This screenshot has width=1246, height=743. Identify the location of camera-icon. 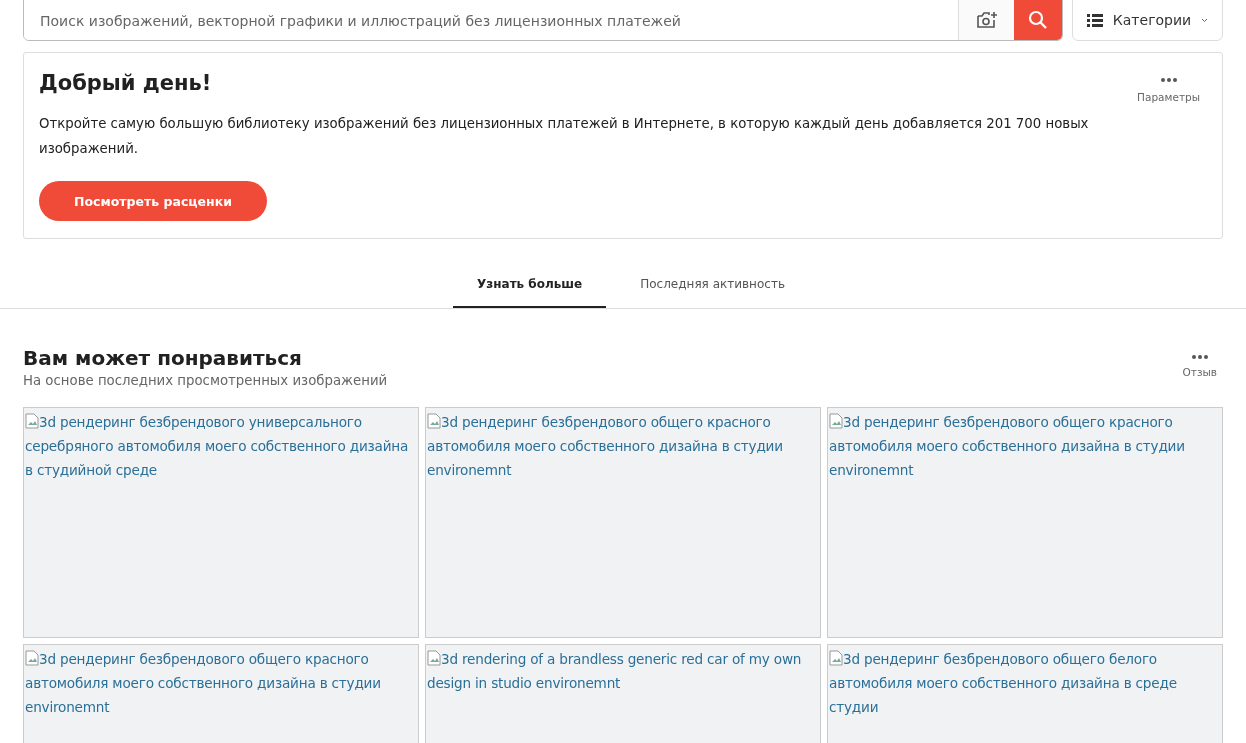
(986, 20).